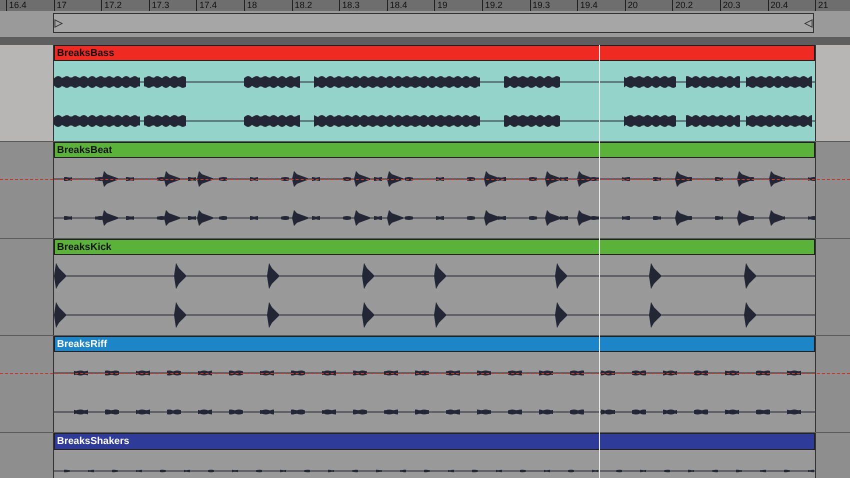 This screenshot has width=850, height=478. What do you see at coordinates (433, 23) in the screenshot?
I see `loop-brace` at bounding box center [433, 23].